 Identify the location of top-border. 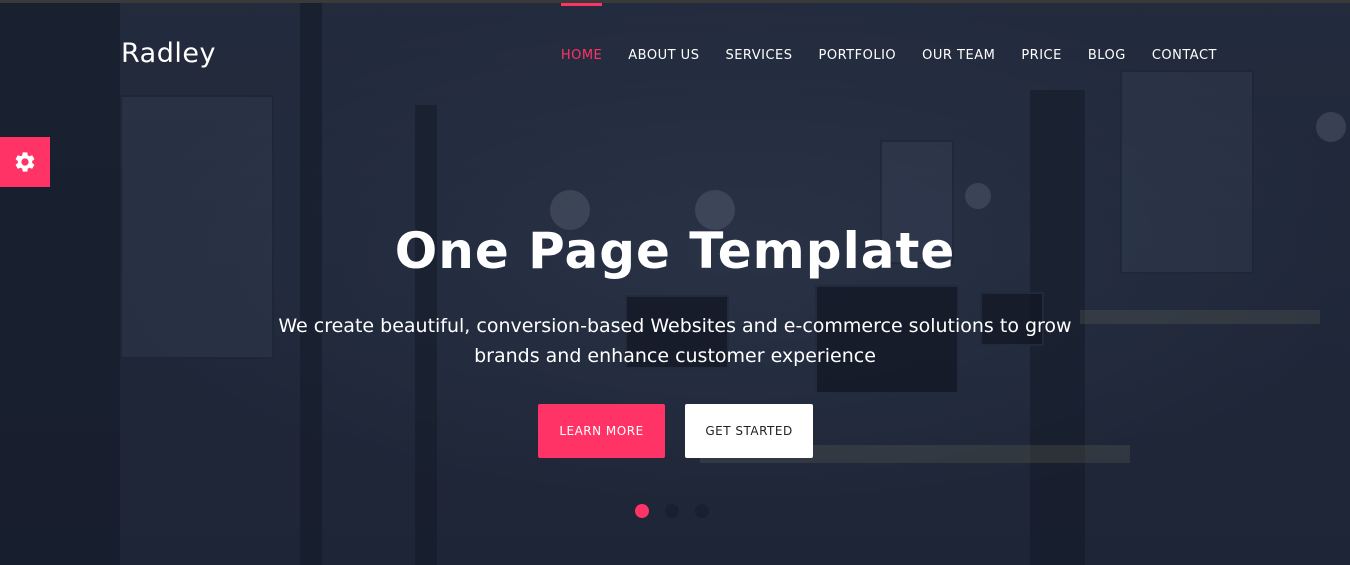
(675, 1).